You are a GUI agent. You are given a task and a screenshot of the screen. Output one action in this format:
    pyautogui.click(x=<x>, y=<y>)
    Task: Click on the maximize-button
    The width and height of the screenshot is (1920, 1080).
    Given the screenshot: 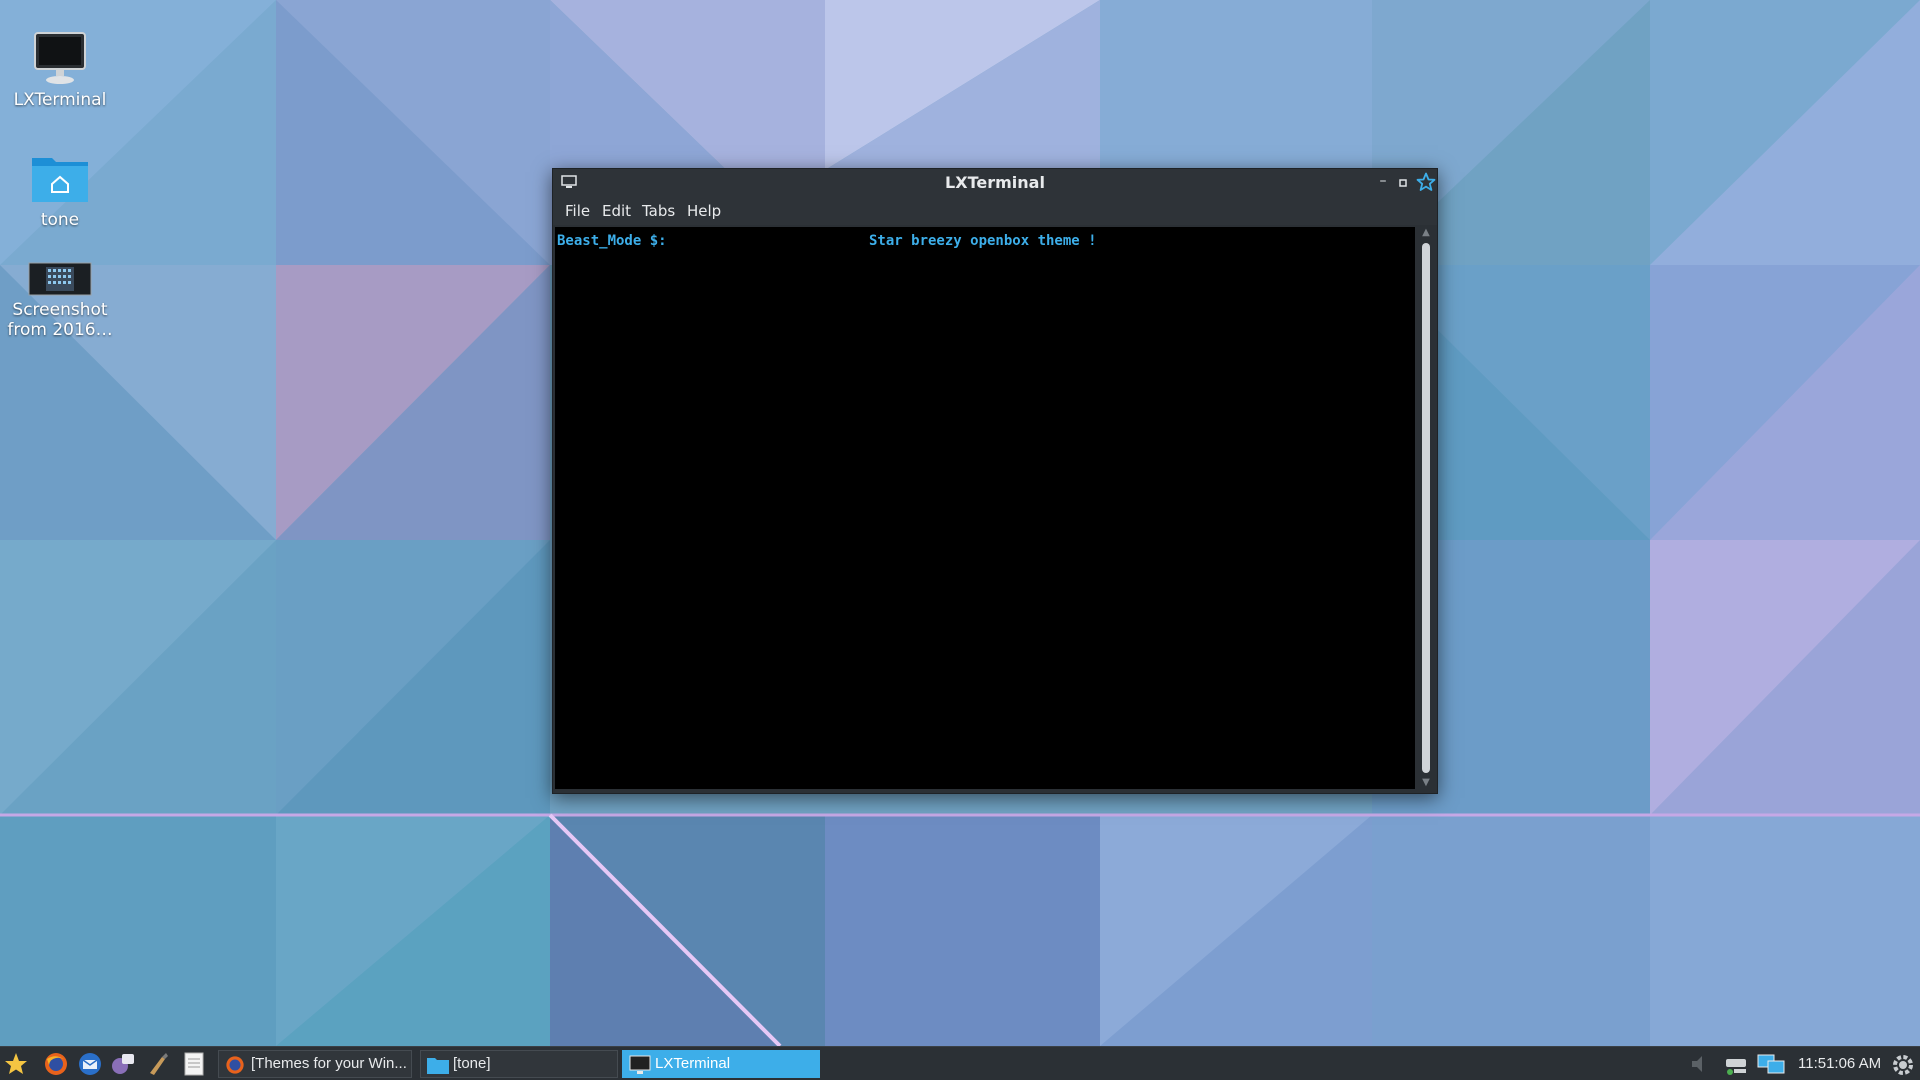 What is the action you would take?
    pyautogui.click(x=1403, y=183)
    